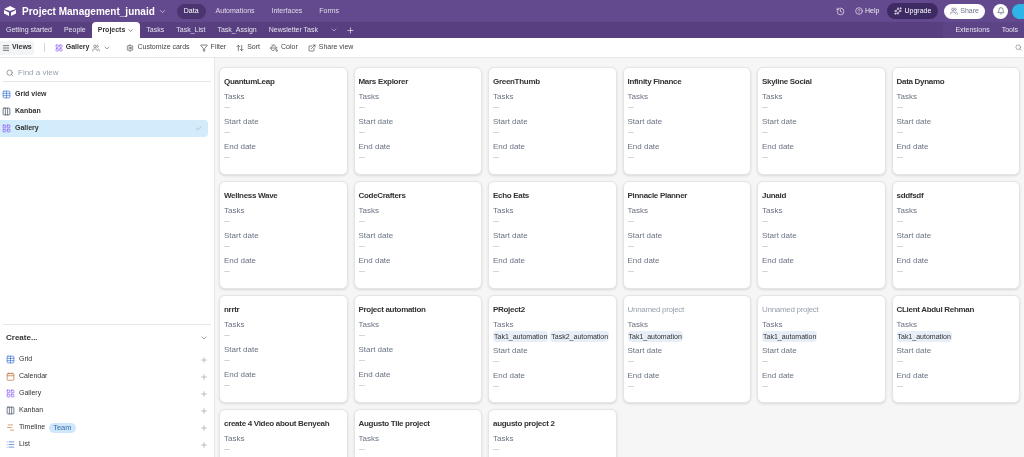  What do you see at coordinates (283, 121) in the screenshot?
I see `record-card: QuantumLeap Tasks Start date End date` at bounding box center [283, 121].